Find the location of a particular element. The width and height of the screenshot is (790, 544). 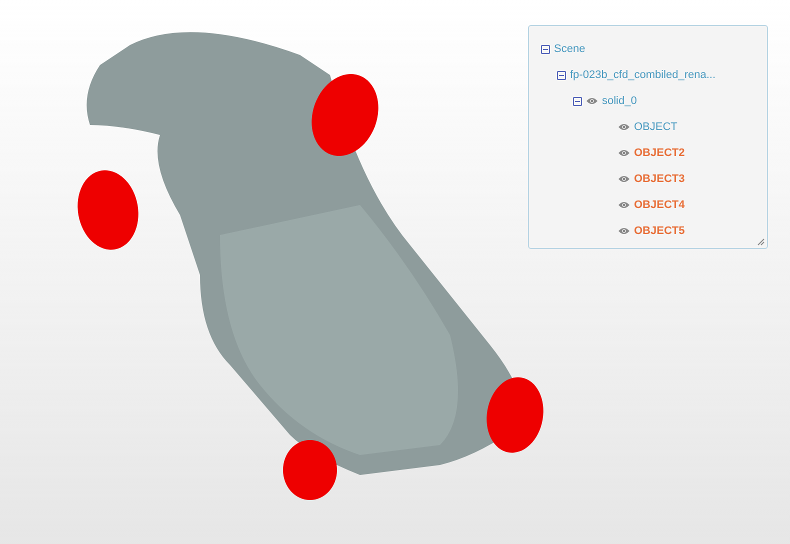

tree-item: Scene is located at coordinates (570, 49).